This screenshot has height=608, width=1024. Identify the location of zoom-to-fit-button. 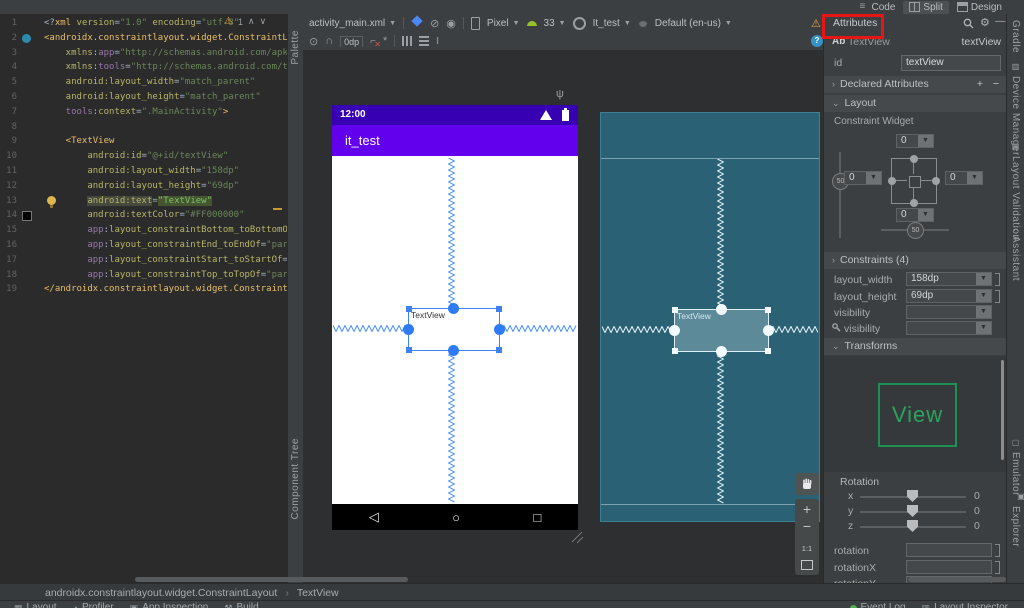
(807, 565).